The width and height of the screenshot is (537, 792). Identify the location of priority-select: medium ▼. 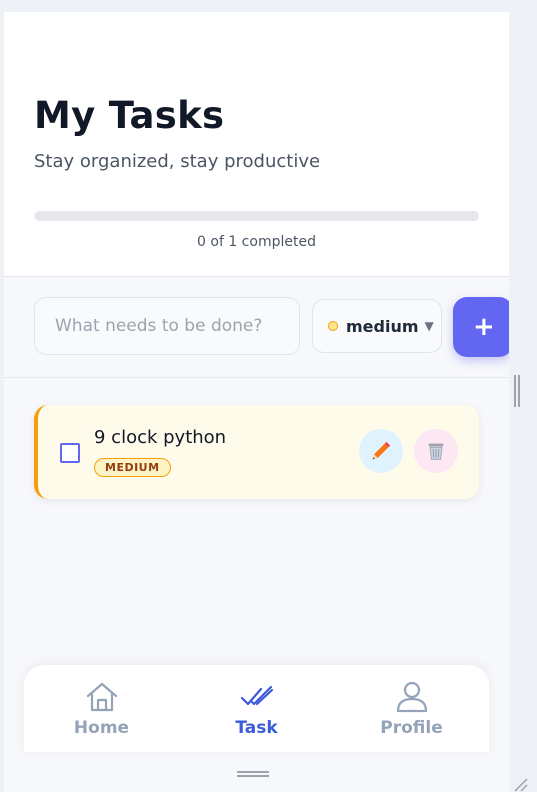
(377, 326).